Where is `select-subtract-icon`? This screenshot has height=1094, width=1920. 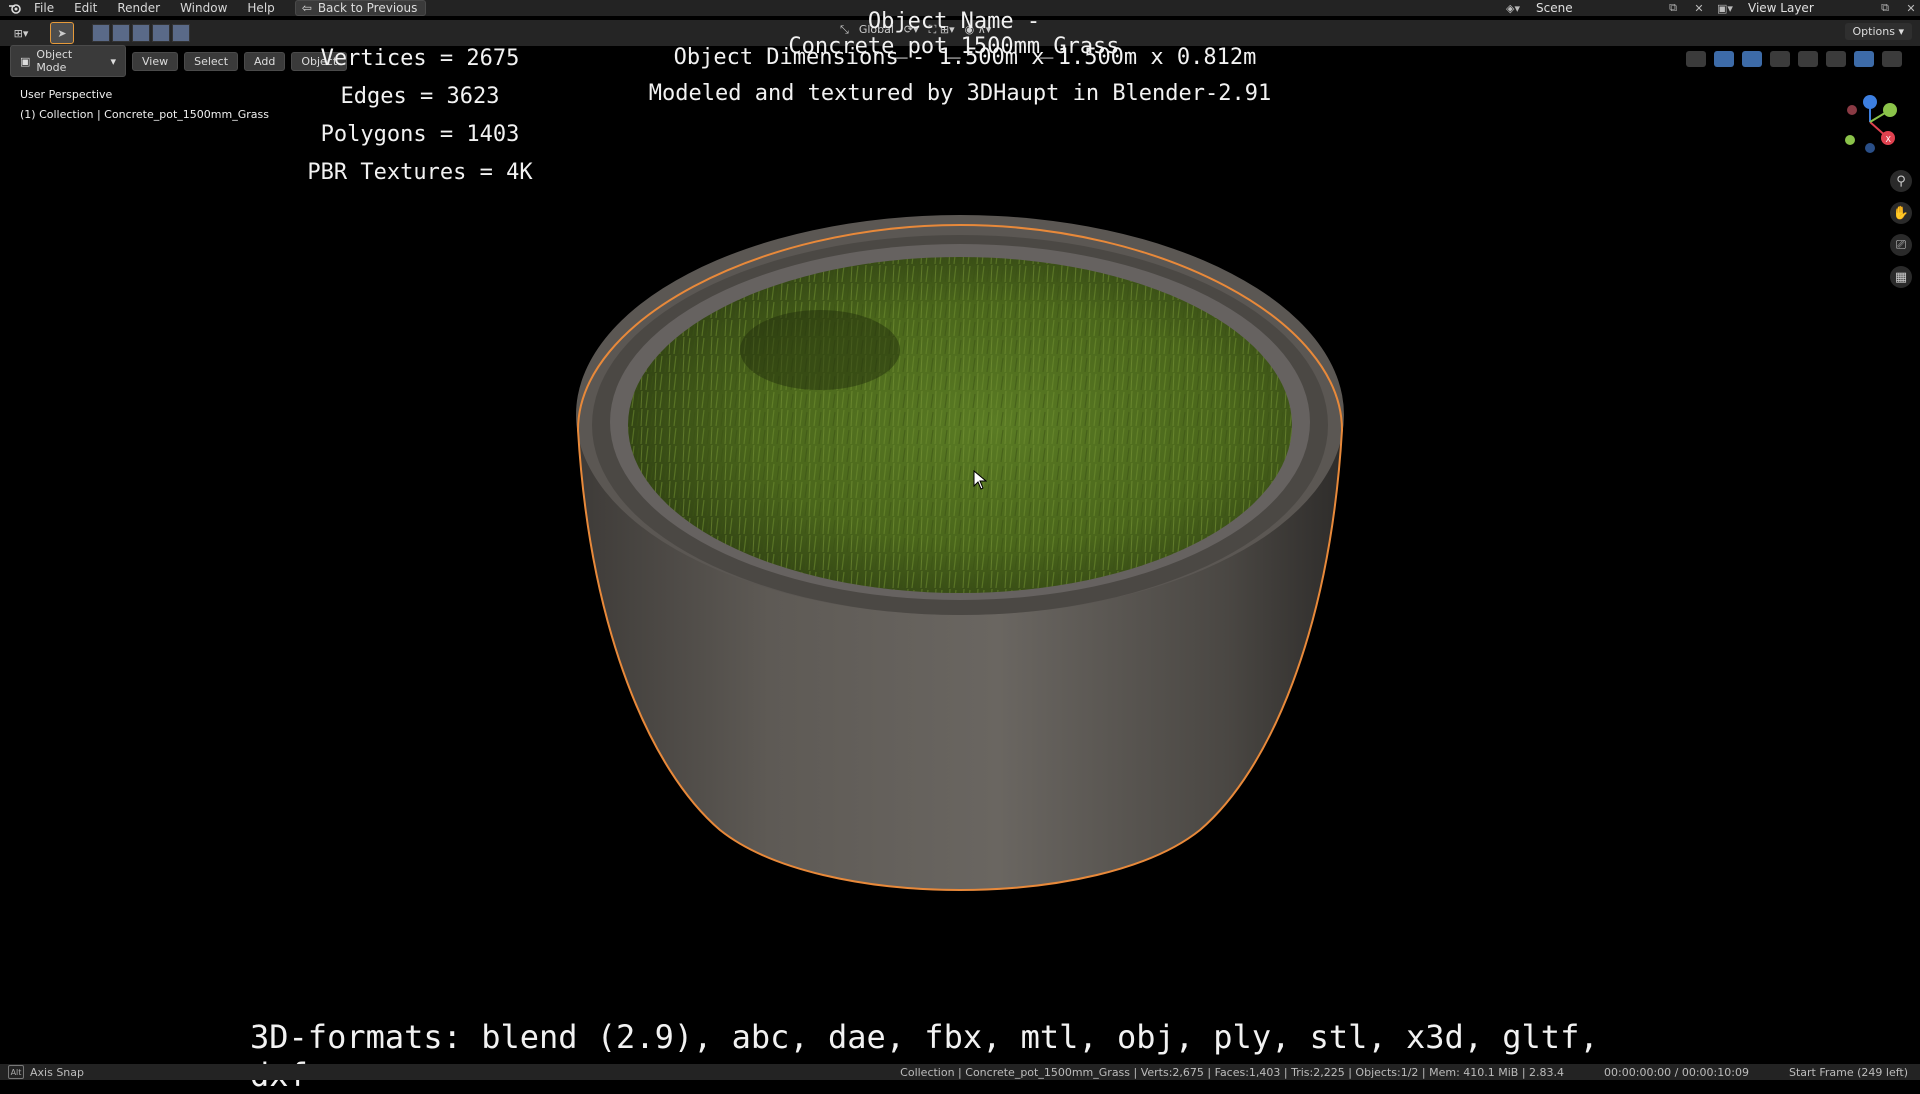
select-subtract-icon is located at coordinates (141, 33).